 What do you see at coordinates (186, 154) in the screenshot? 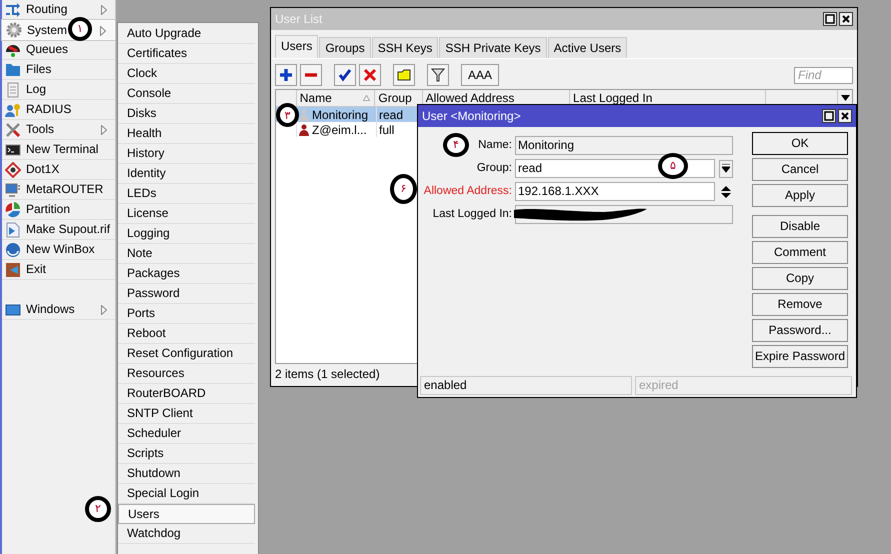
I see `submenu-item: History` at bounding box center [186, 154].